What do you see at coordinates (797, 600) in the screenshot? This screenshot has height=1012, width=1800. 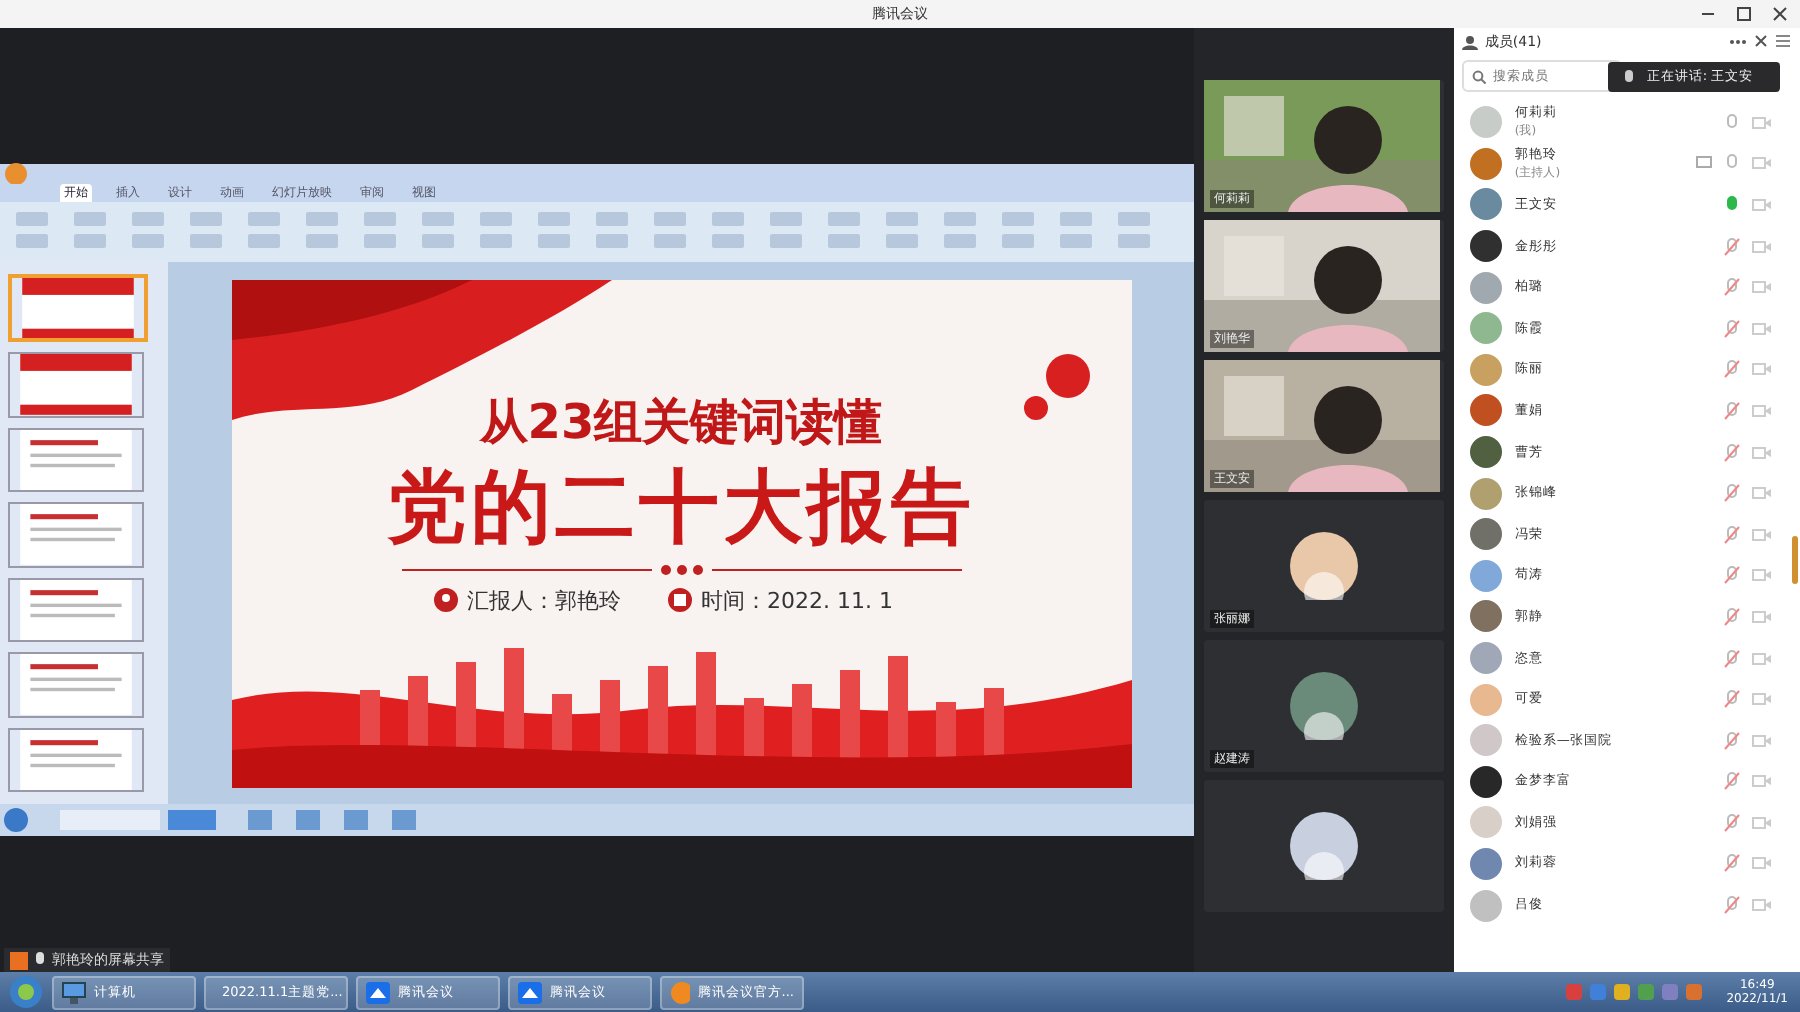 I see `date-text: 时间：2022. 11. 1` at bounding box center [797, 600].